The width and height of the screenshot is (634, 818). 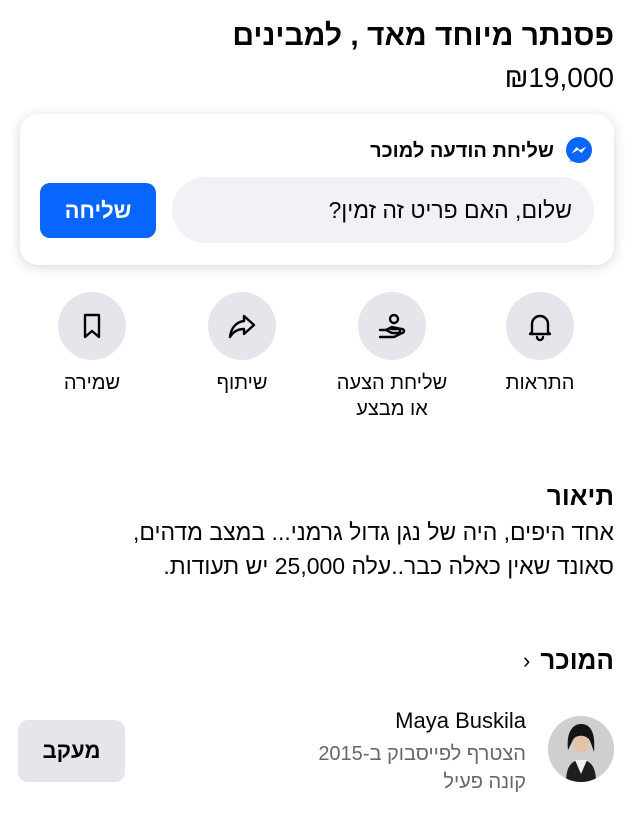 I want to click on message-card-header: שליחת הודעה למוכר, so click(x=482, y=151).